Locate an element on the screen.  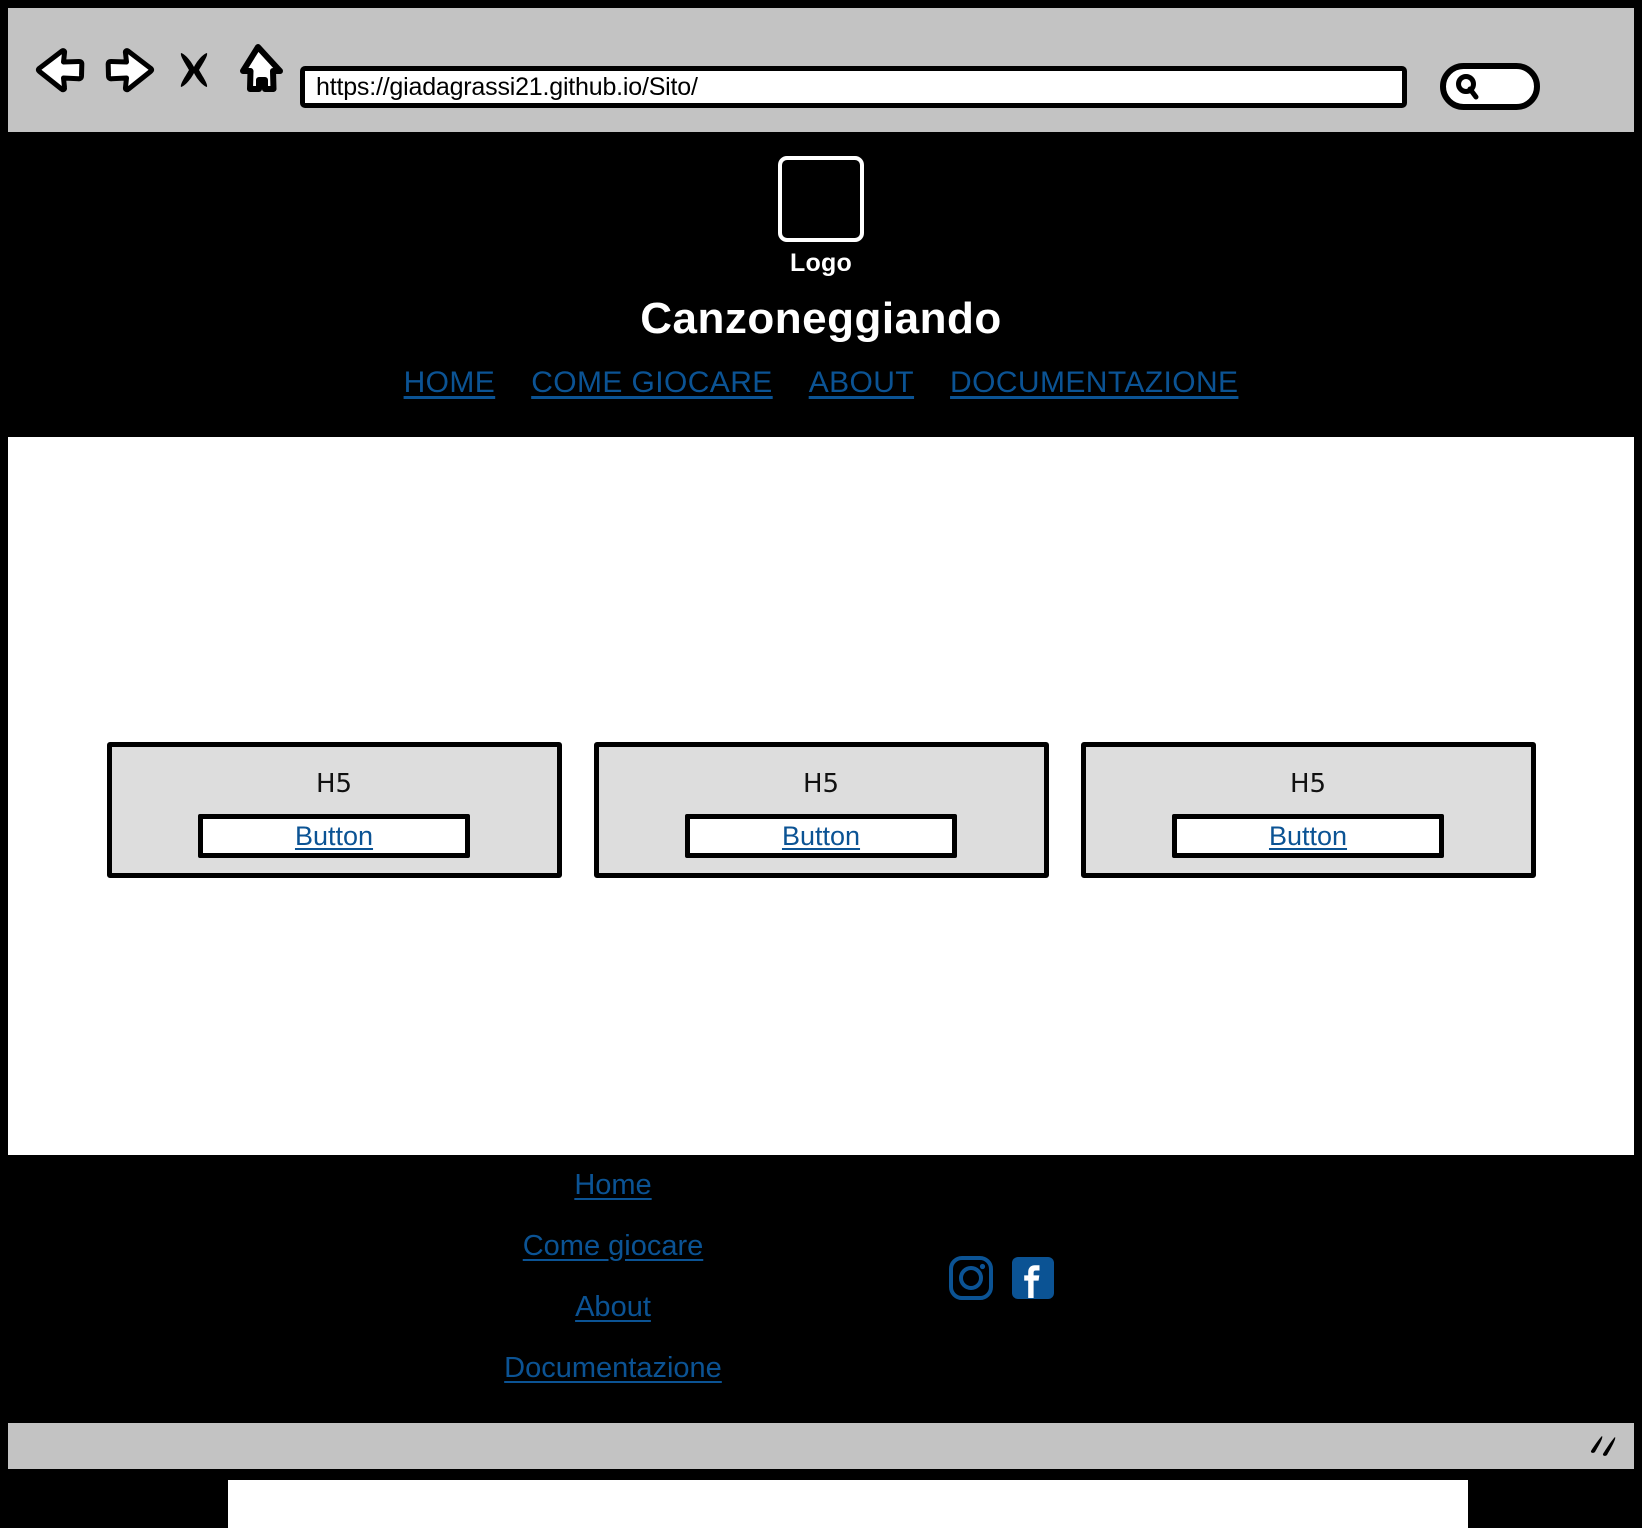
back-arrow-icon is located at coordinates (60, 70).